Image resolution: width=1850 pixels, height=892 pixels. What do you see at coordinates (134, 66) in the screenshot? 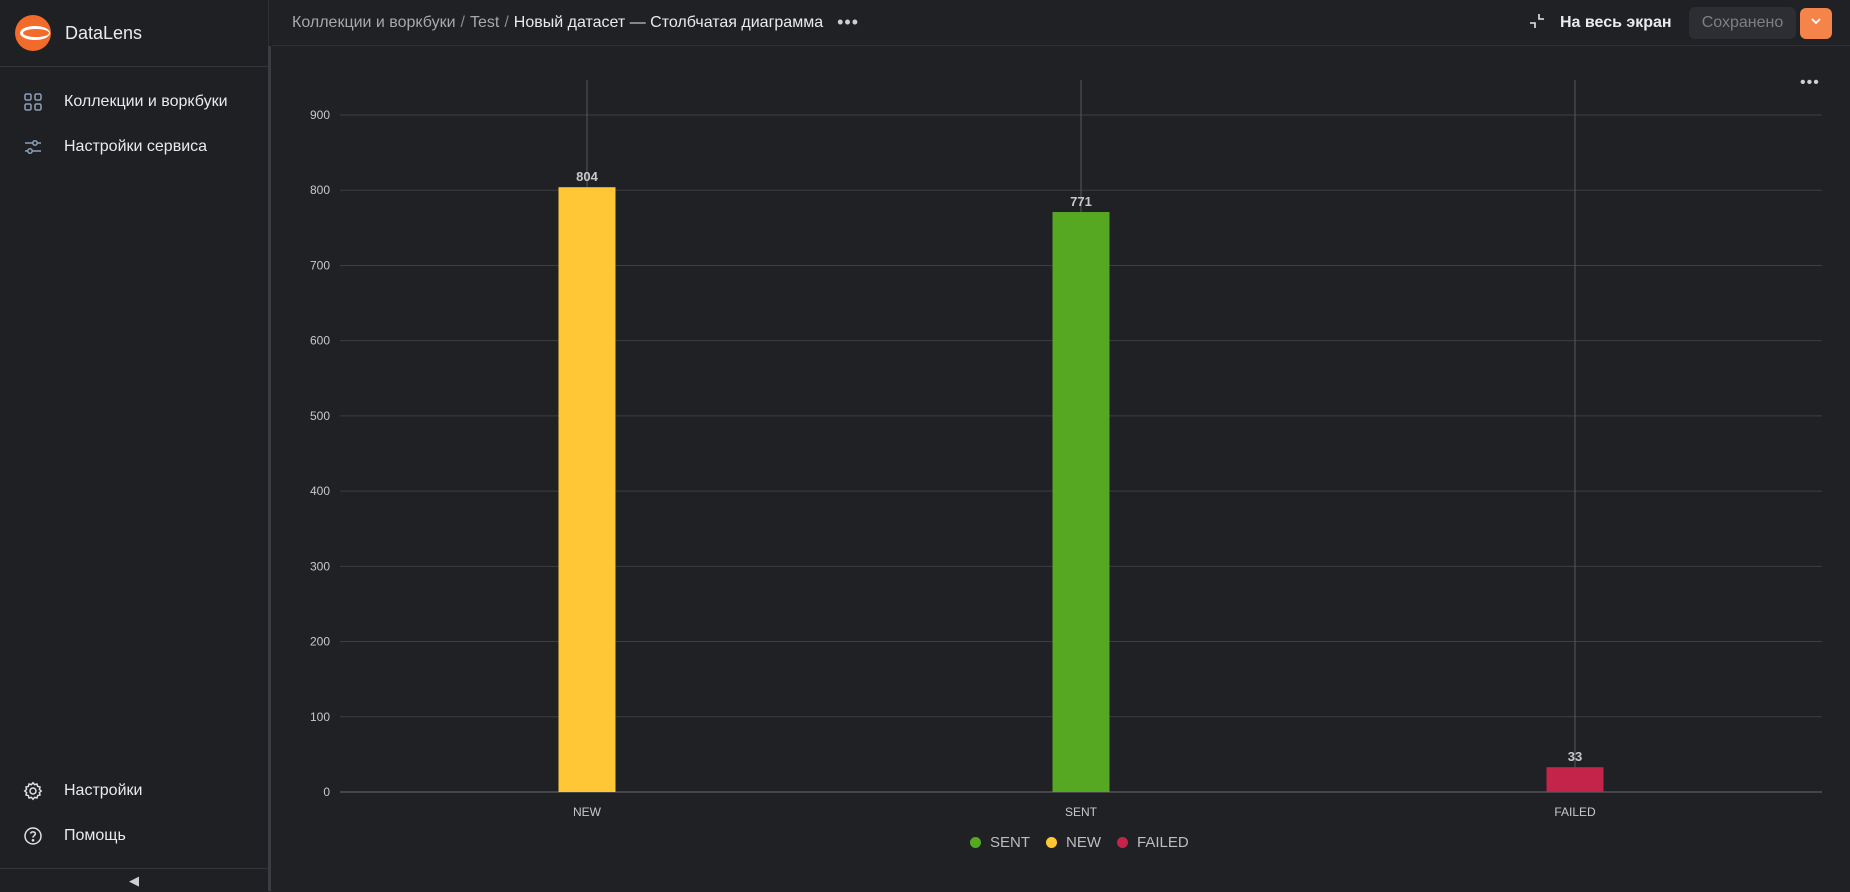
I see `sidebar-divider` at bounding box center [134, 66].